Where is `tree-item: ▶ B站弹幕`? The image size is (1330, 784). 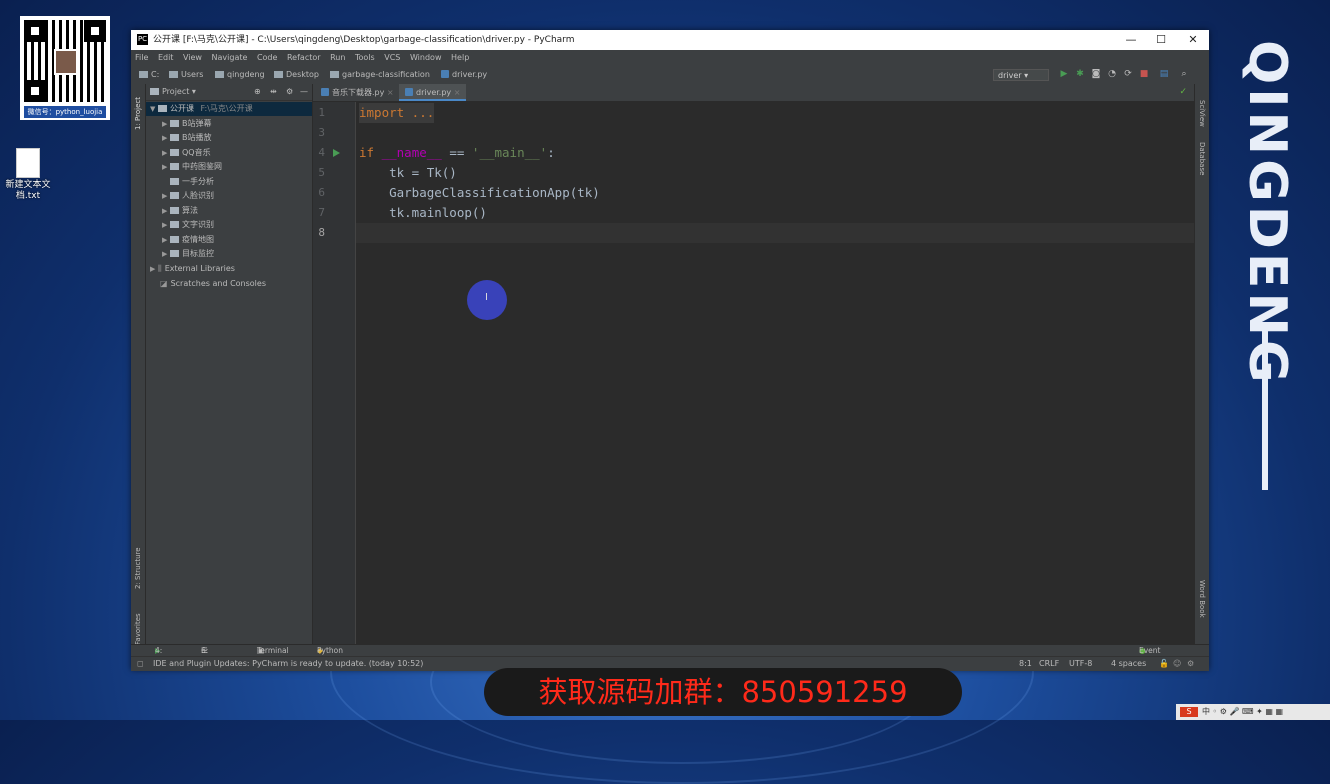 tree-item: ▶ B站弹幕 is located at coordinates (187, 124).